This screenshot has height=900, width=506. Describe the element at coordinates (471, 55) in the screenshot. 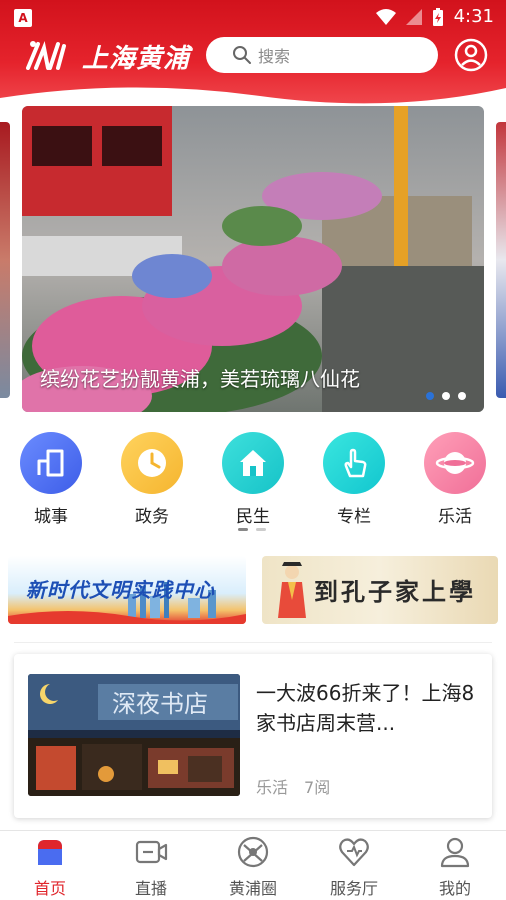

I see `user-icon` at that location.